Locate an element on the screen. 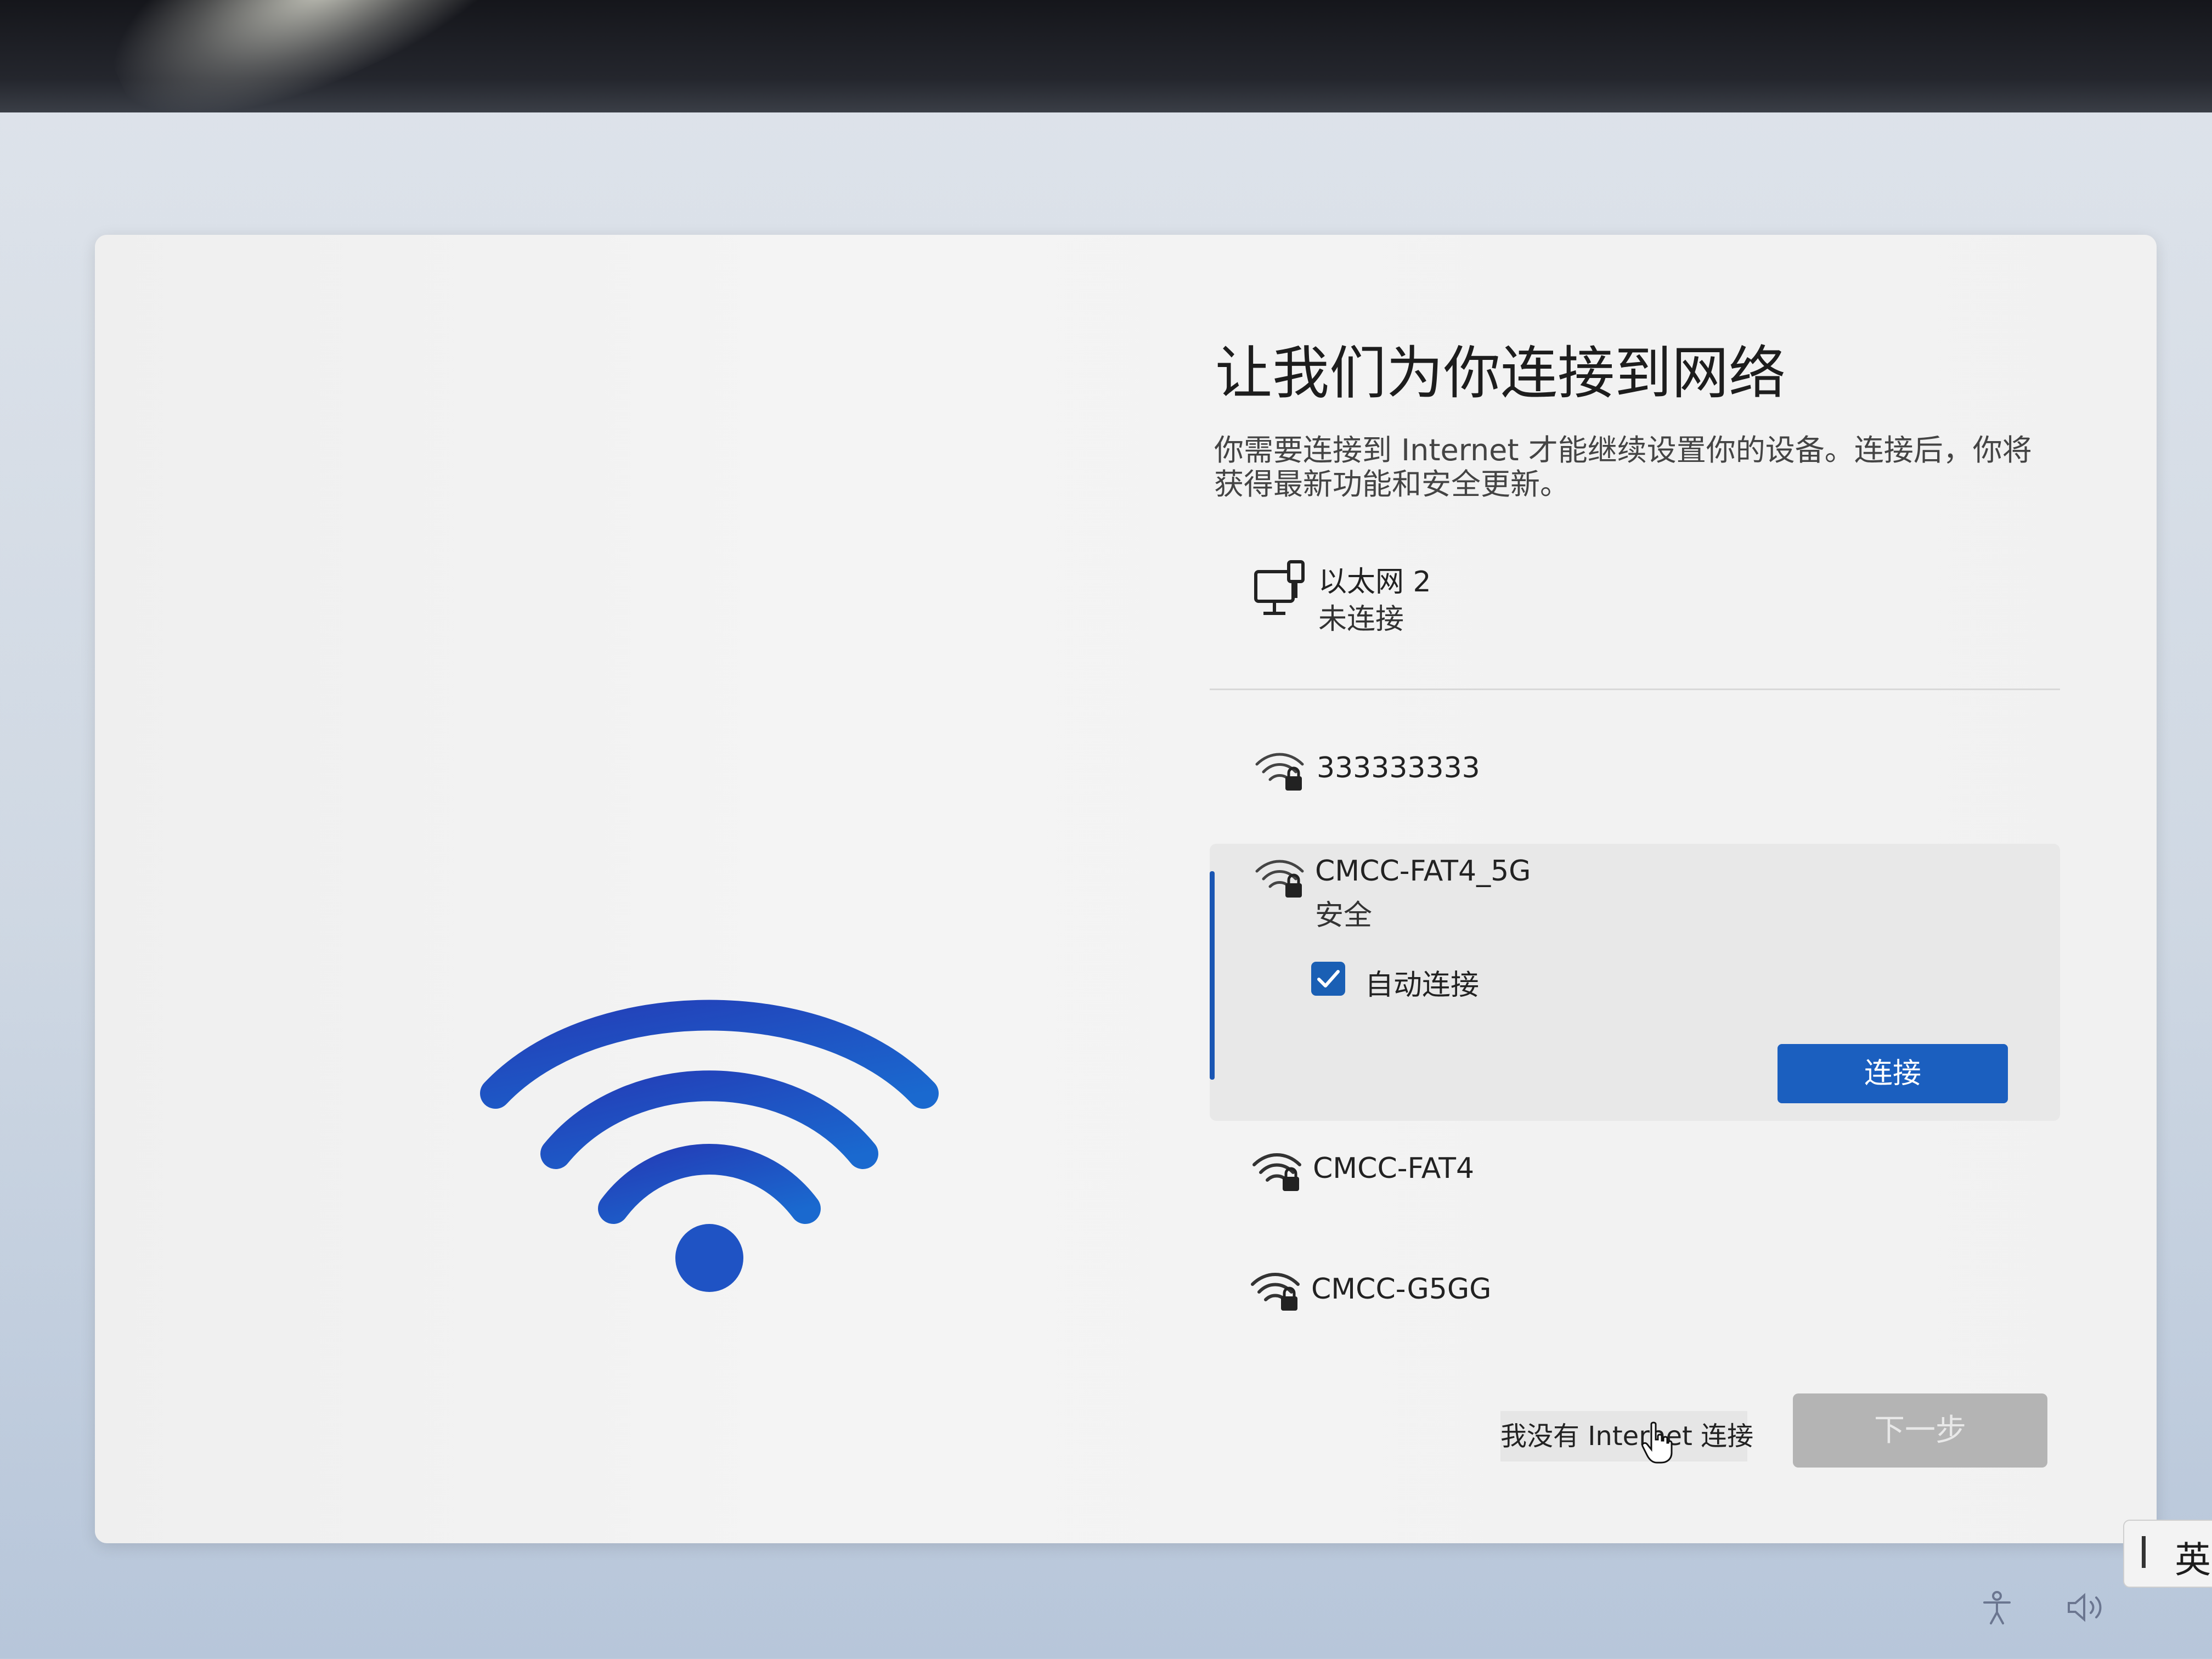  ime-language-label: 英 is located at coordinates (2193, 1560).